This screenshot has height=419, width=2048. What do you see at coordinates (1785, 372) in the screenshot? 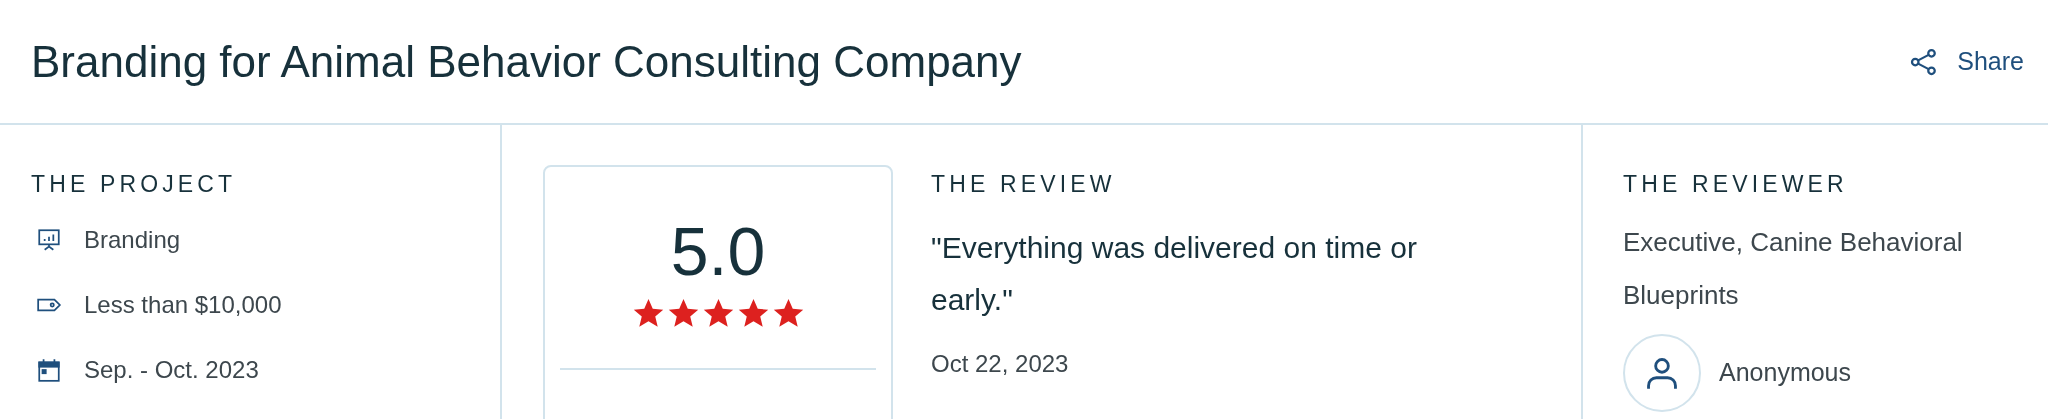
I see `reviewer-name: Anonymous` at bounding box center [1785, 372].